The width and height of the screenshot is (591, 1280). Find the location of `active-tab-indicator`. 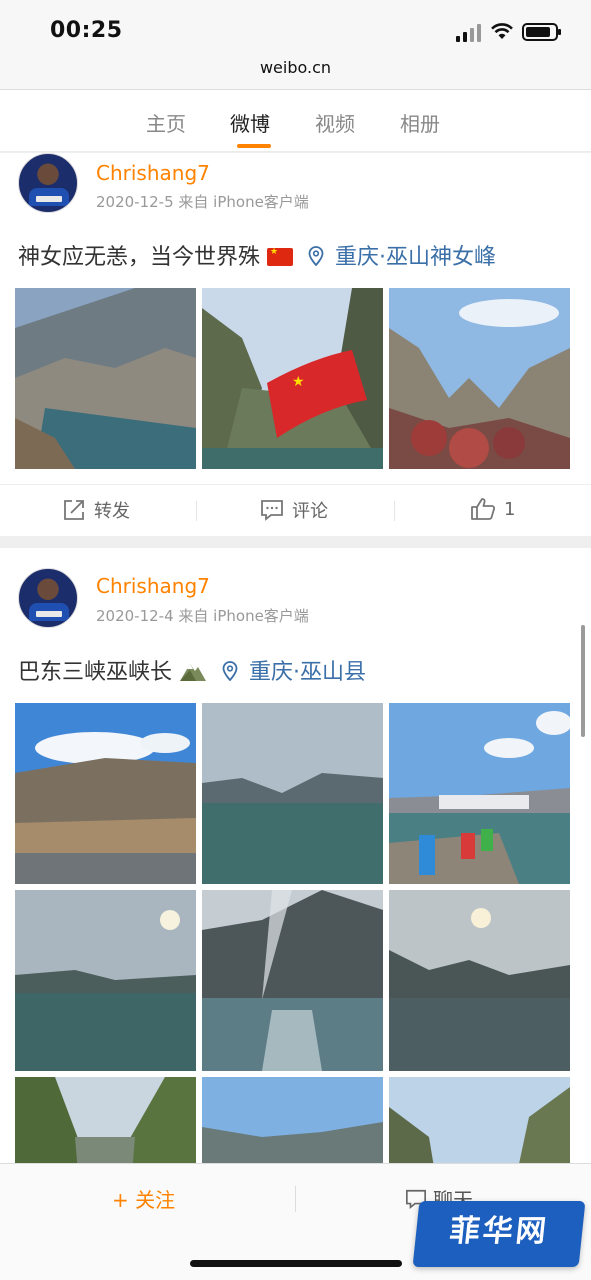

active-tab-indicator is located at coordinates (254, 146).